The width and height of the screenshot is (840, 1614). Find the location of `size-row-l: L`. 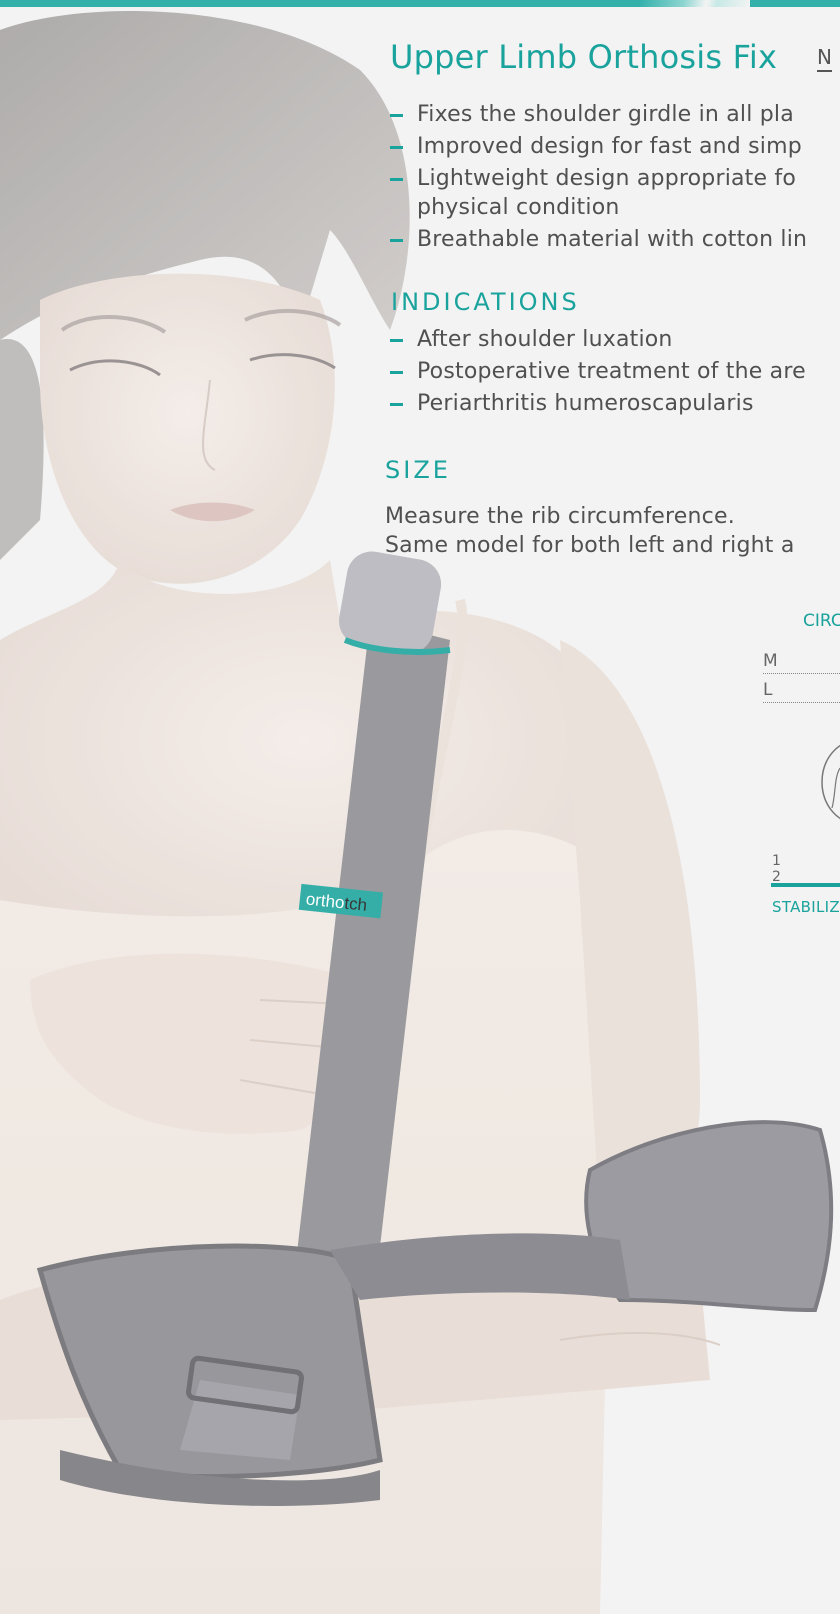

size-row-l: L is located at coordinates (801, 691).